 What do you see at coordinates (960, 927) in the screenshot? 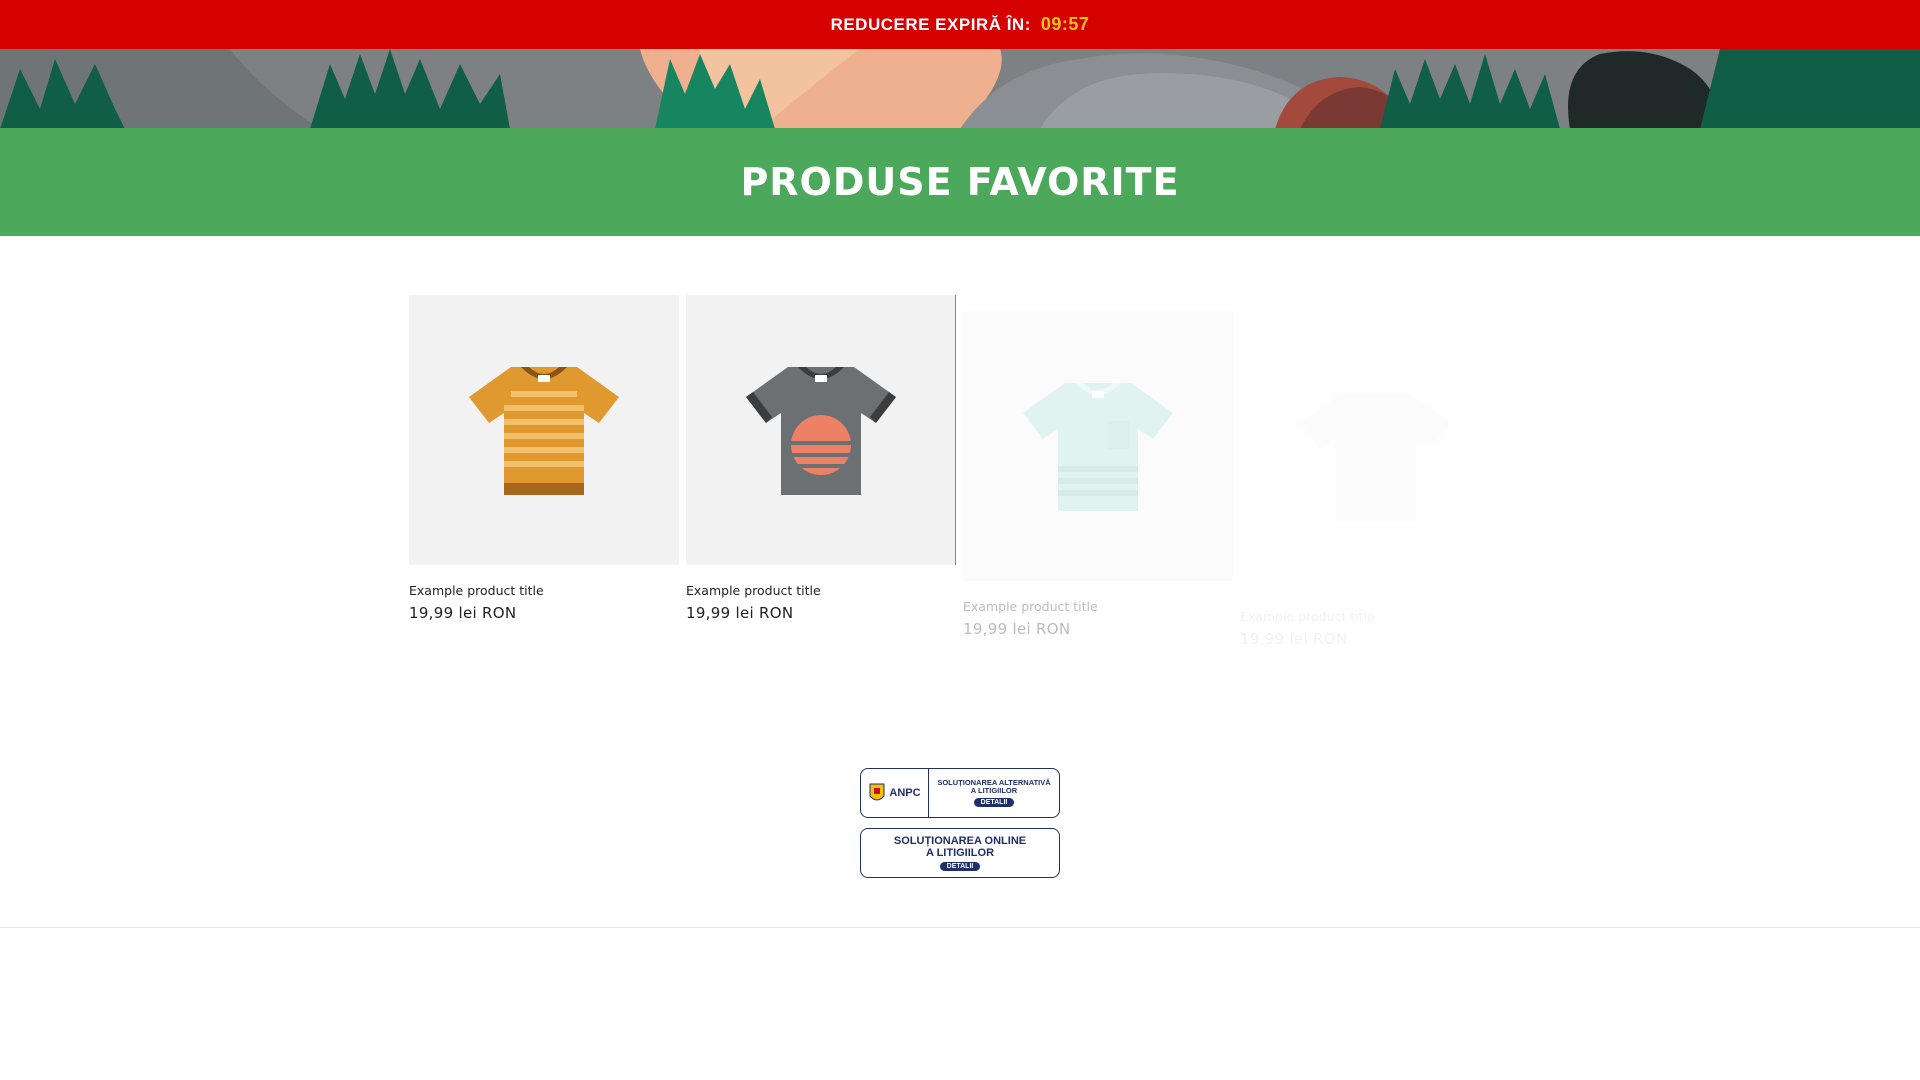
I see `footer-divider` at bounding box center [960, 927].